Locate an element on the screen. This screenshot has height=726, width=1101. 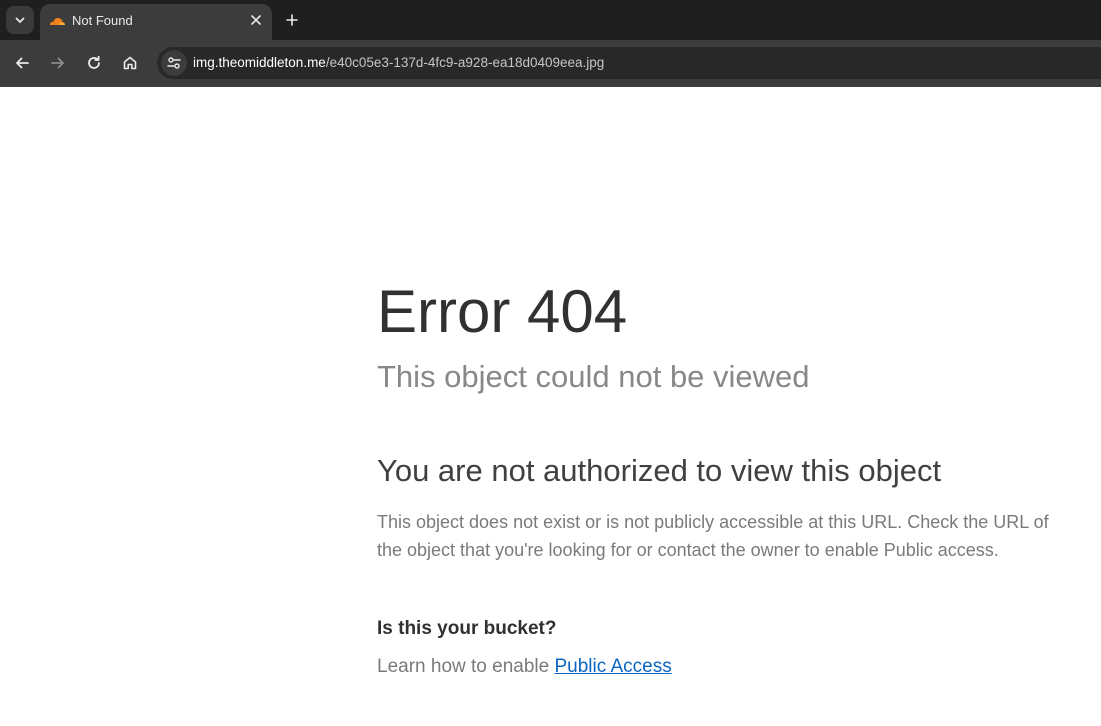
cloudflare-icon is located at coordinates (57, 21).